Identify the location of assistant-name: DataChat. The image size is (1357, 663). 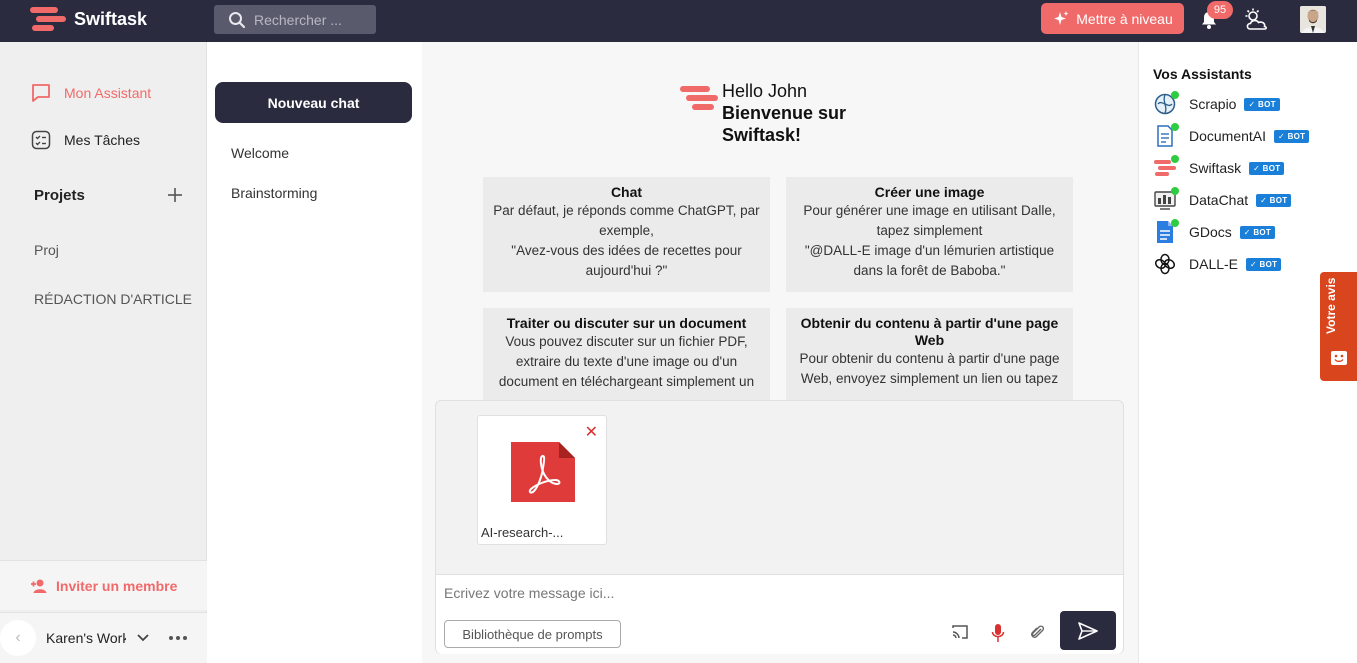
(1219, 200).